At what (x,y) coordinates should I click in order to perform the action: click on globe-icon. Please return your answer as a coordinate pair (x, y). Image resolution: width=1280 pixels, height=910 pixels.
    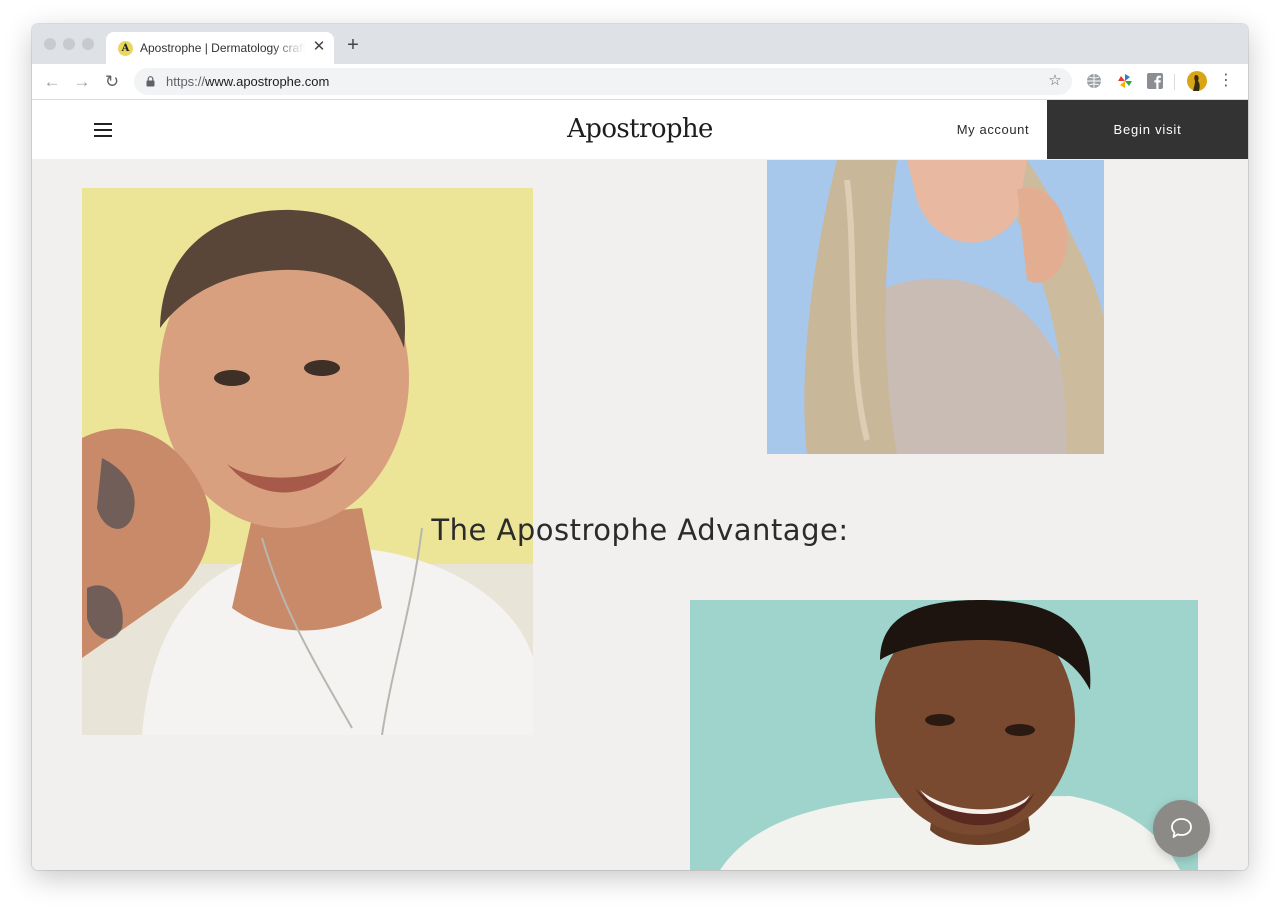
    Looking at the image, I should click on (1094, 81).